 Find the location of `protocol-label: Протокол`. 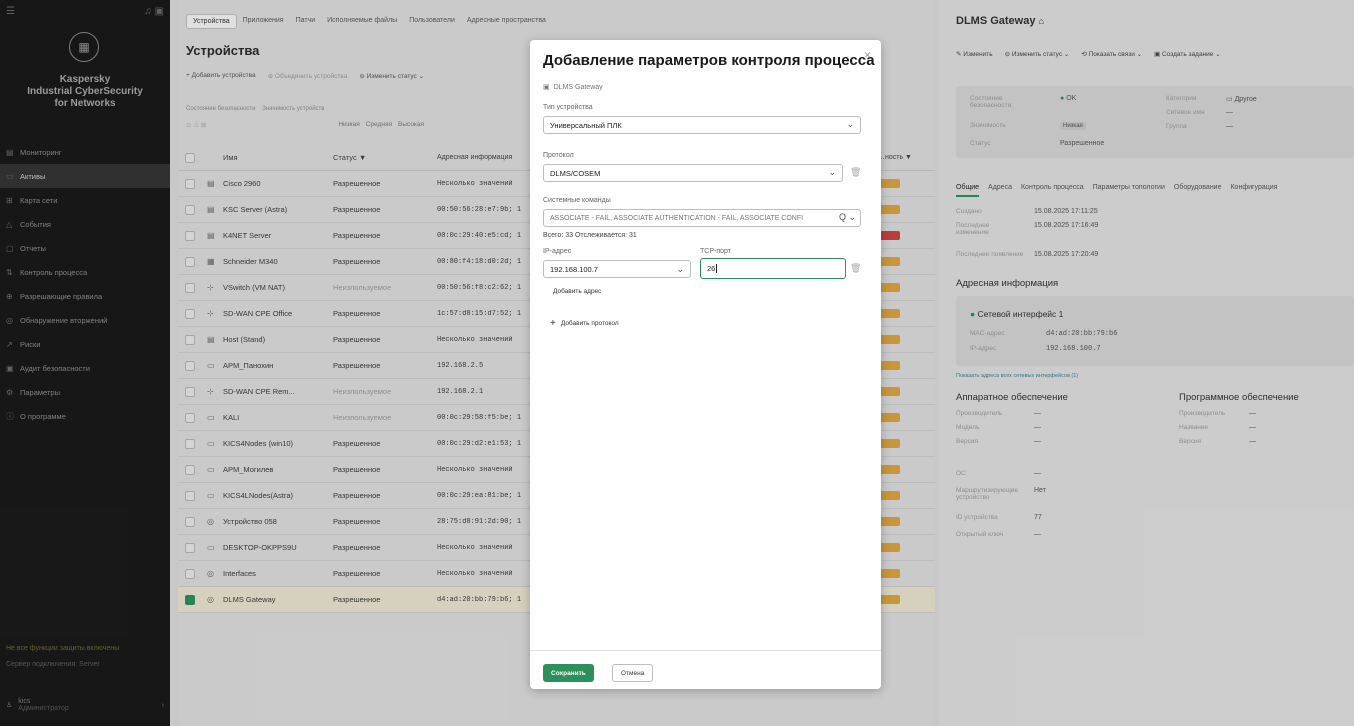

protocol-label: Протокол is located at coordinates (558, 155).